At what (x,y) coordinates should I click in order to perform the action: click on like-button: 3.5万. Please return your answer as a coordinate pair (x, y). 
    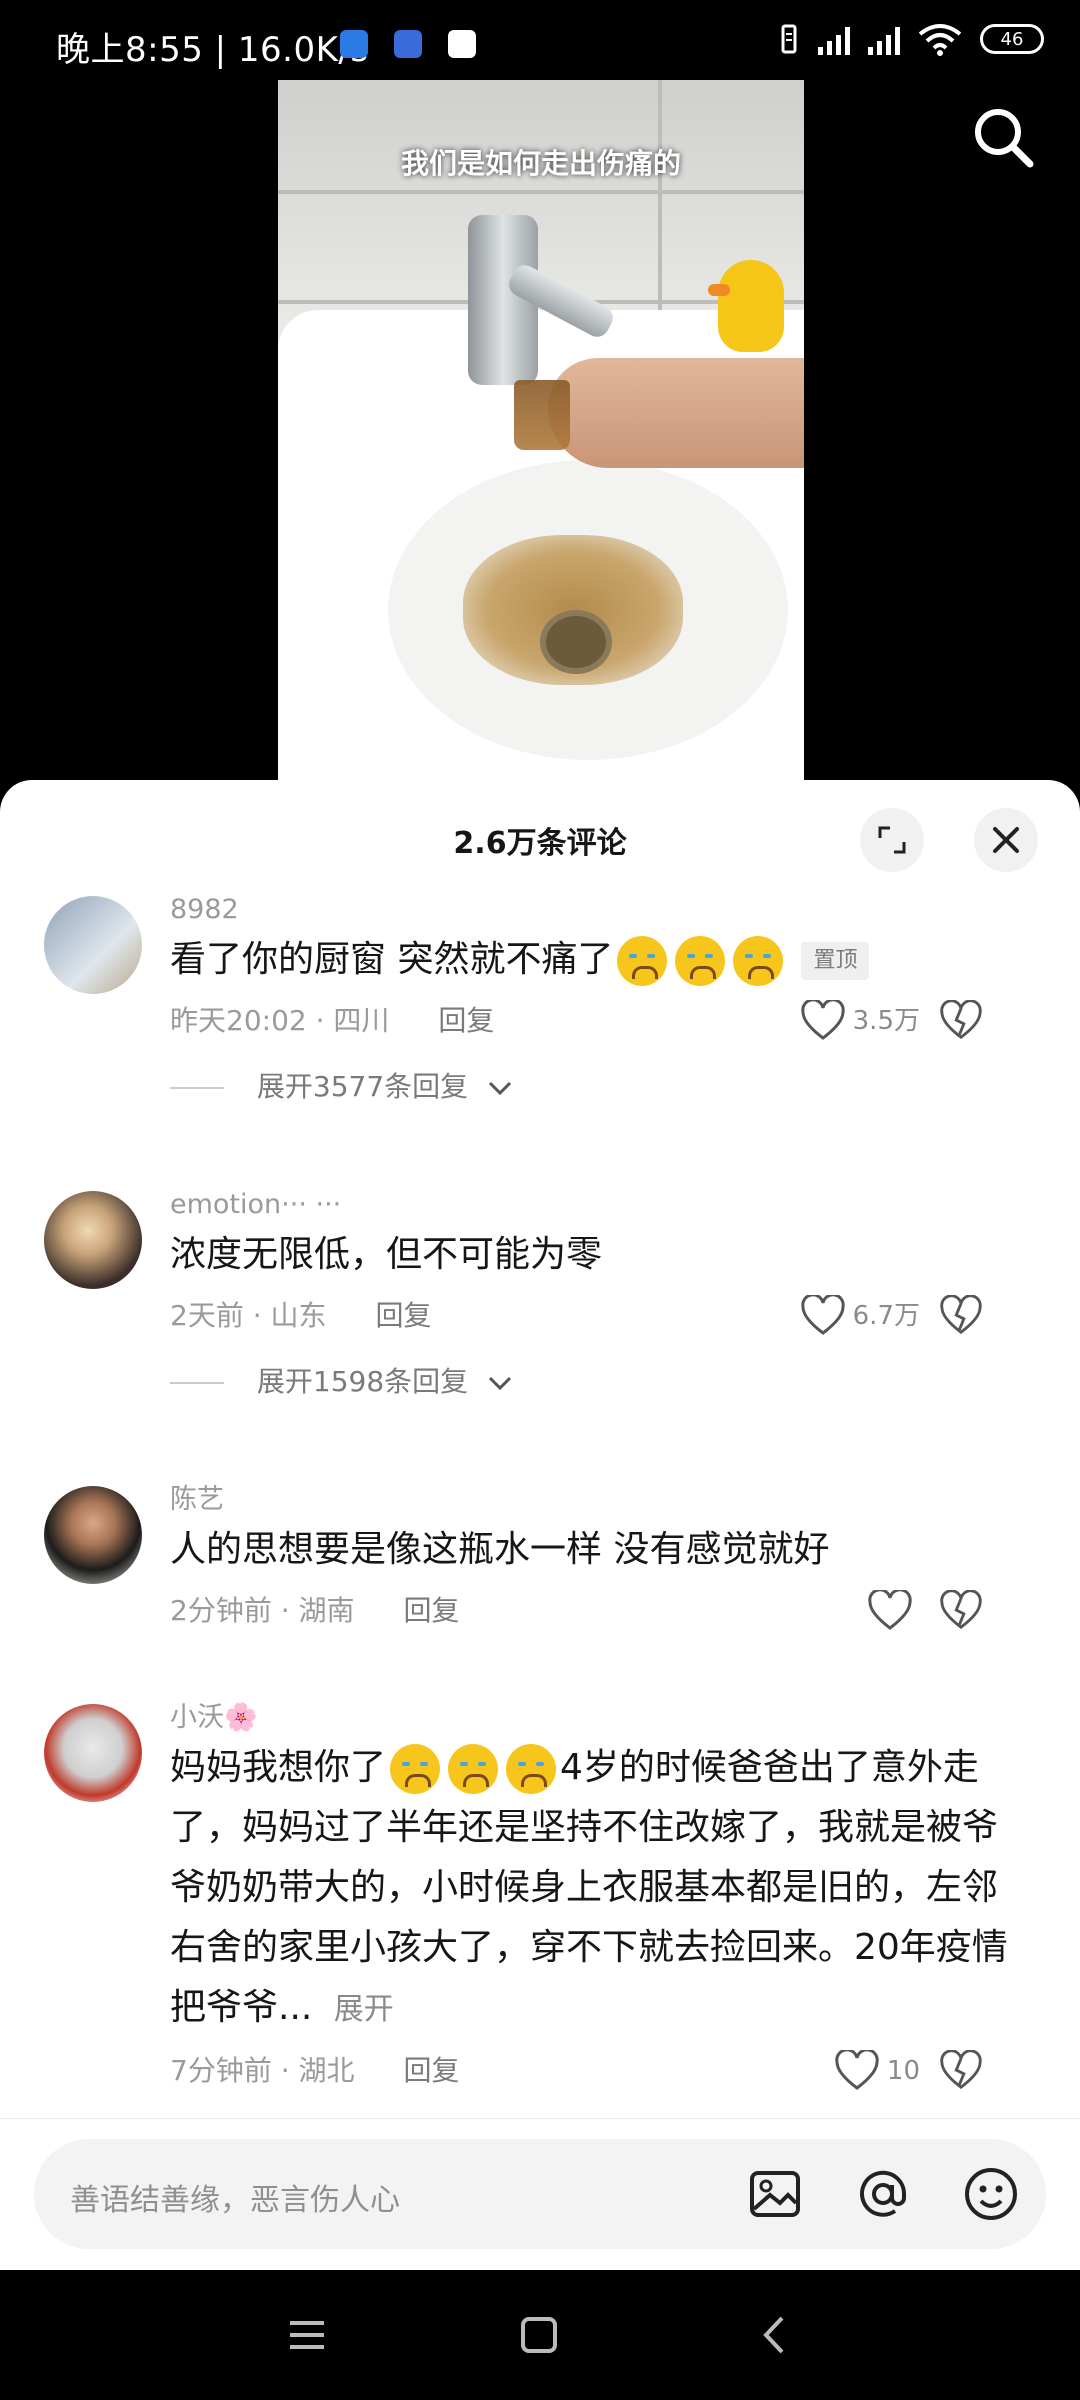
    Looking at the image, I should click on (860, 1021).